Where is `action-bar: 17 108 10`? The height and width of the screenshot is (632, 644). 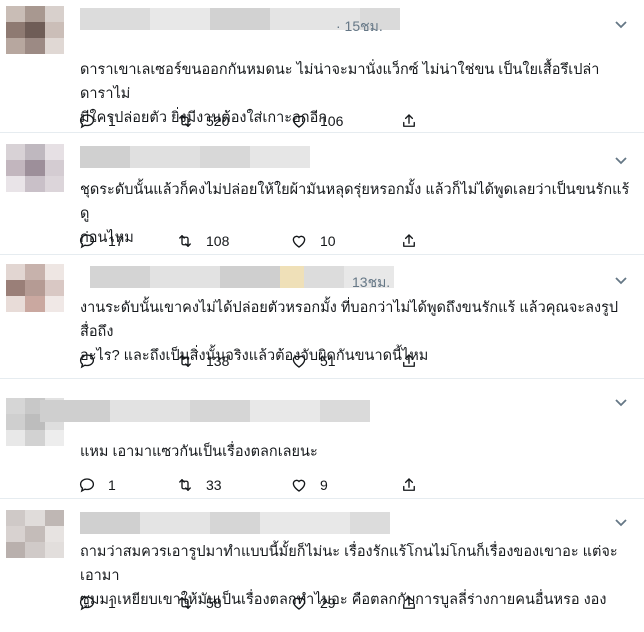
action-bar: 17 108 10 is located at coordinates (253, 243).